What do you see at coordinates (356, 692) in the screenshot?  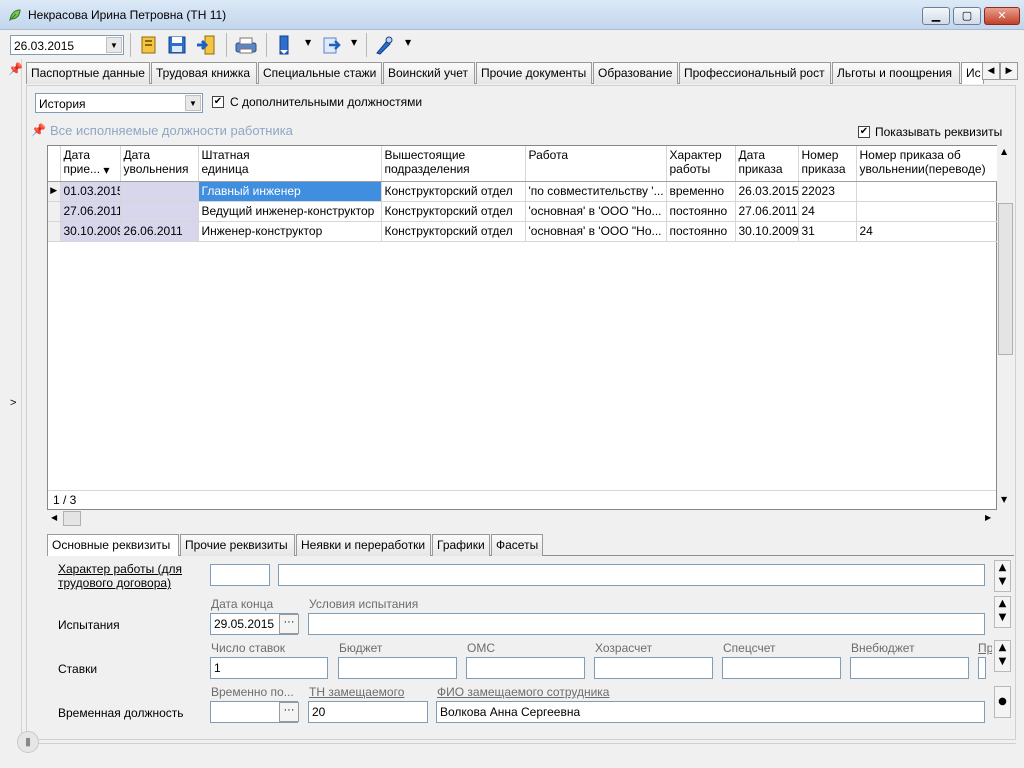 I see `replaced-tn-label: ТН замещаемого` at bounding box center [356, 692].